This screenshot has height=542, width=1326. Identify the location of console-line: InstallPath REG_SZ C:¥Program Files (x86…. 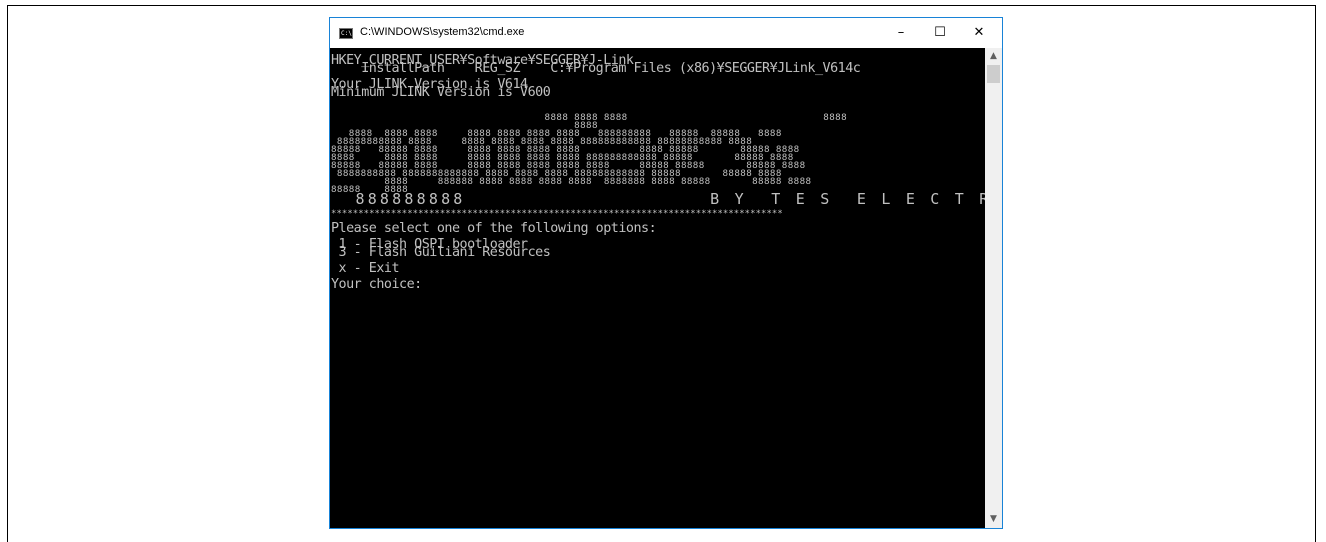
(596, 68).